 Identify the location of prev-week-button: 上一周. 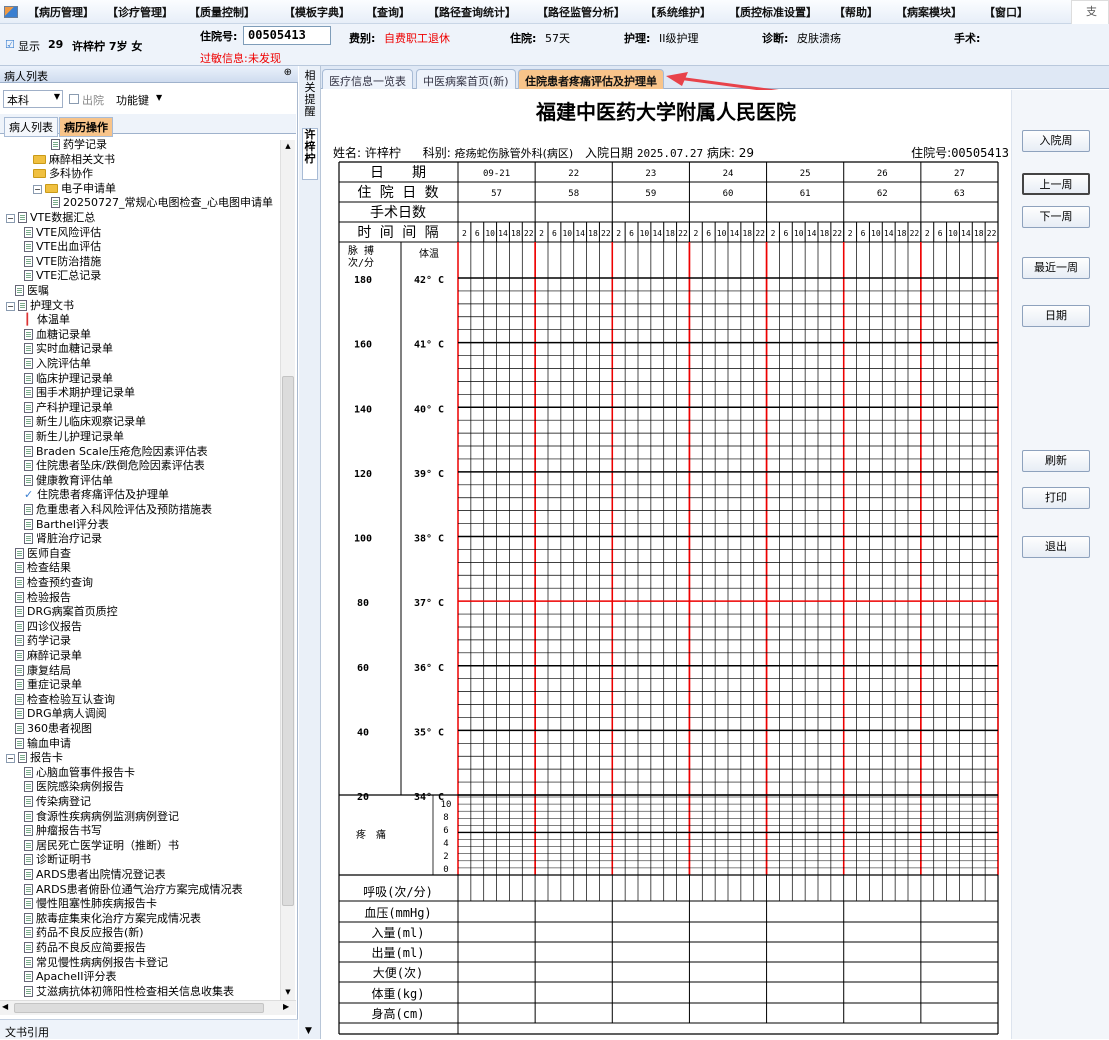
(1056, 184).